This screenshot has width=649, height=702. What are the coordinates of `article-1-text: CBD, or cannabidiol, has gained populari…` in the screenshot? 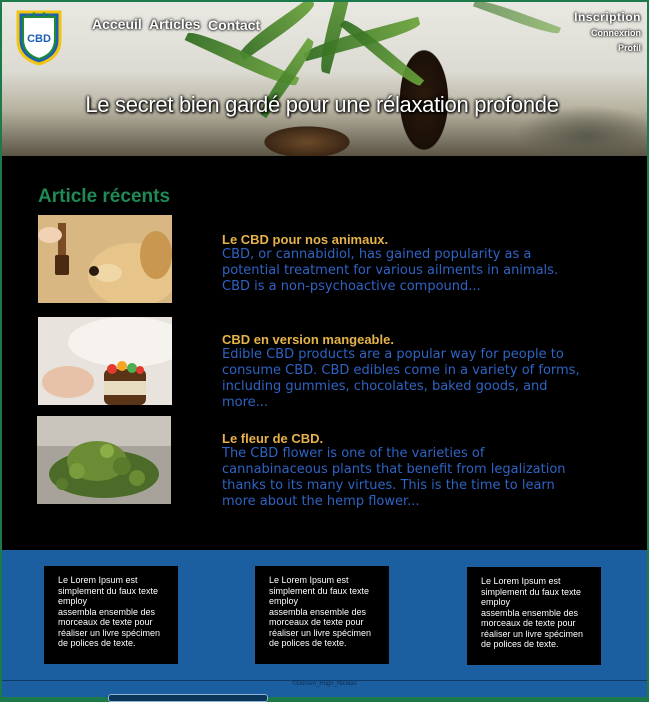 It's located at (390, 270).